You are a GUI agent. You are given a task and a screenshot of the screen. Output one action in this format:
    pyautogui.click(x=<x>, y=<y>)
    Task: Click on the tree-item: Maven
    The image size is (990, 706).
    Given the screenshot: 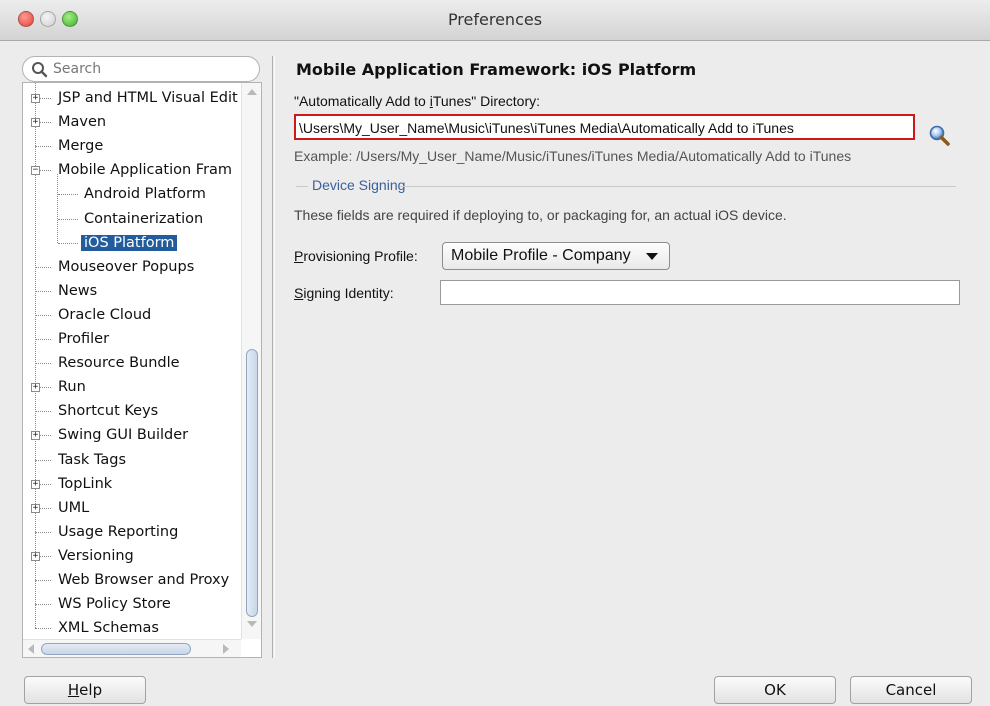 What is the action you would take?
    pyautogui.click(x=82, y=122)
    